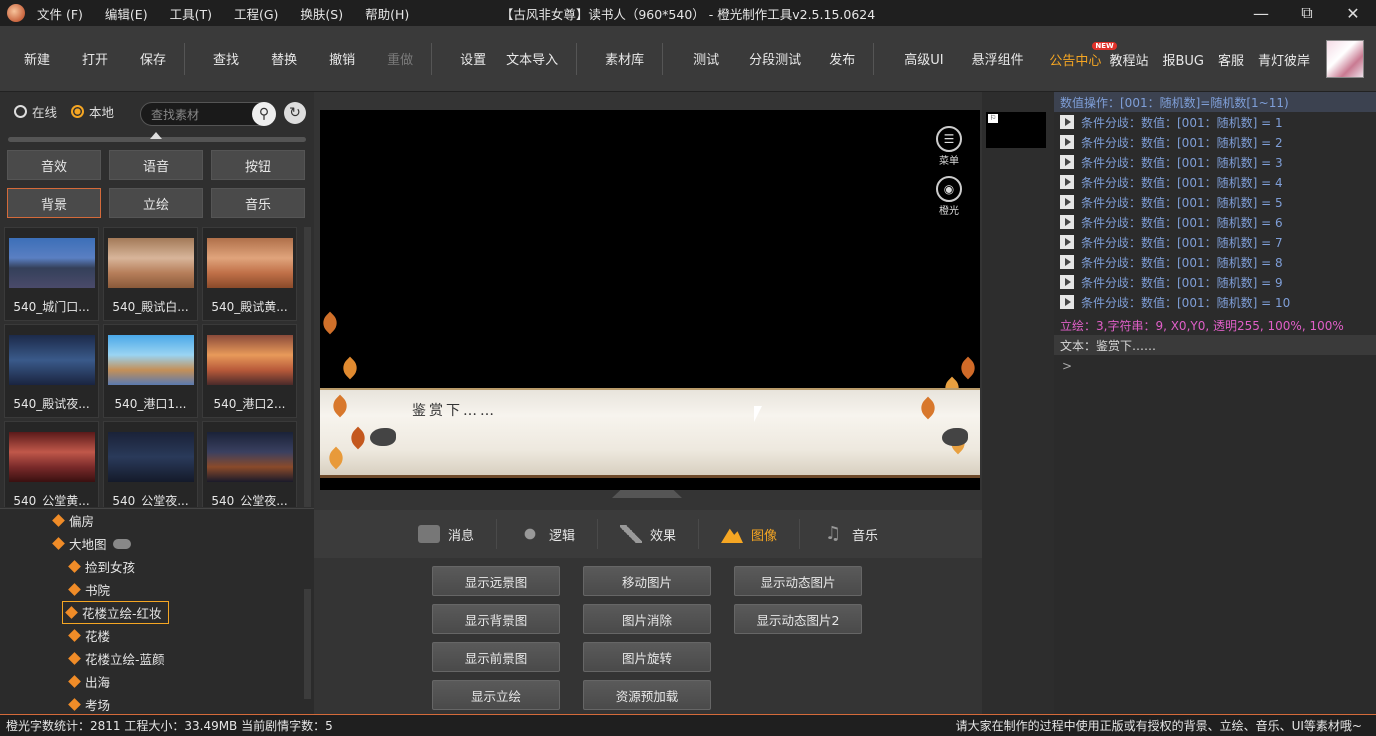  What do you see at coordinates (35, 111) in the screenshot?
I see `radio-online: 在线` at bounding box center [35, 111].